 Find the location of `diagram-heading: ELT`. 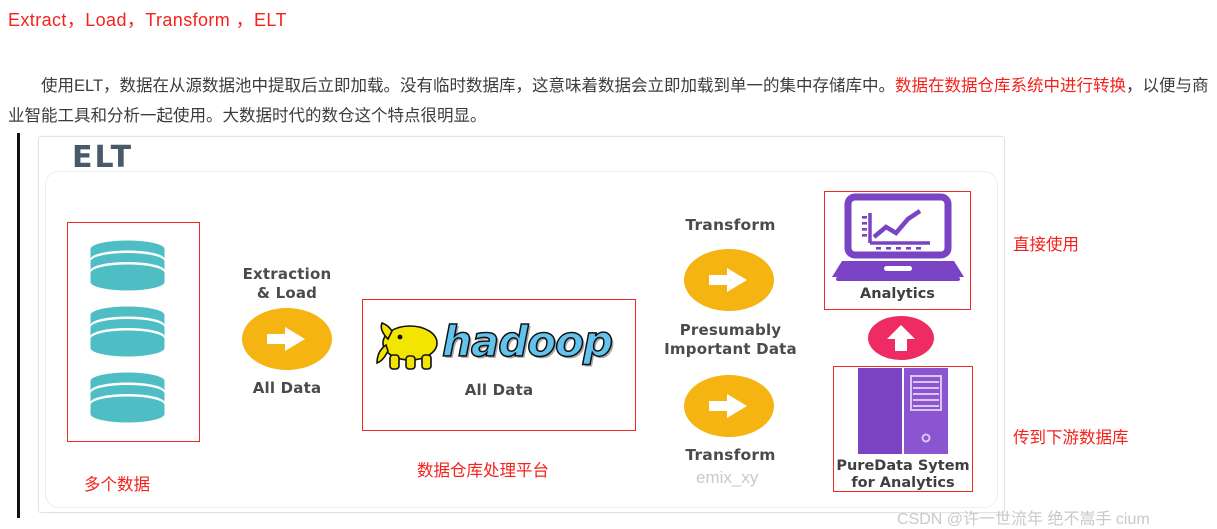

diagram-heading: ELT is located at coordinates (103, 157).